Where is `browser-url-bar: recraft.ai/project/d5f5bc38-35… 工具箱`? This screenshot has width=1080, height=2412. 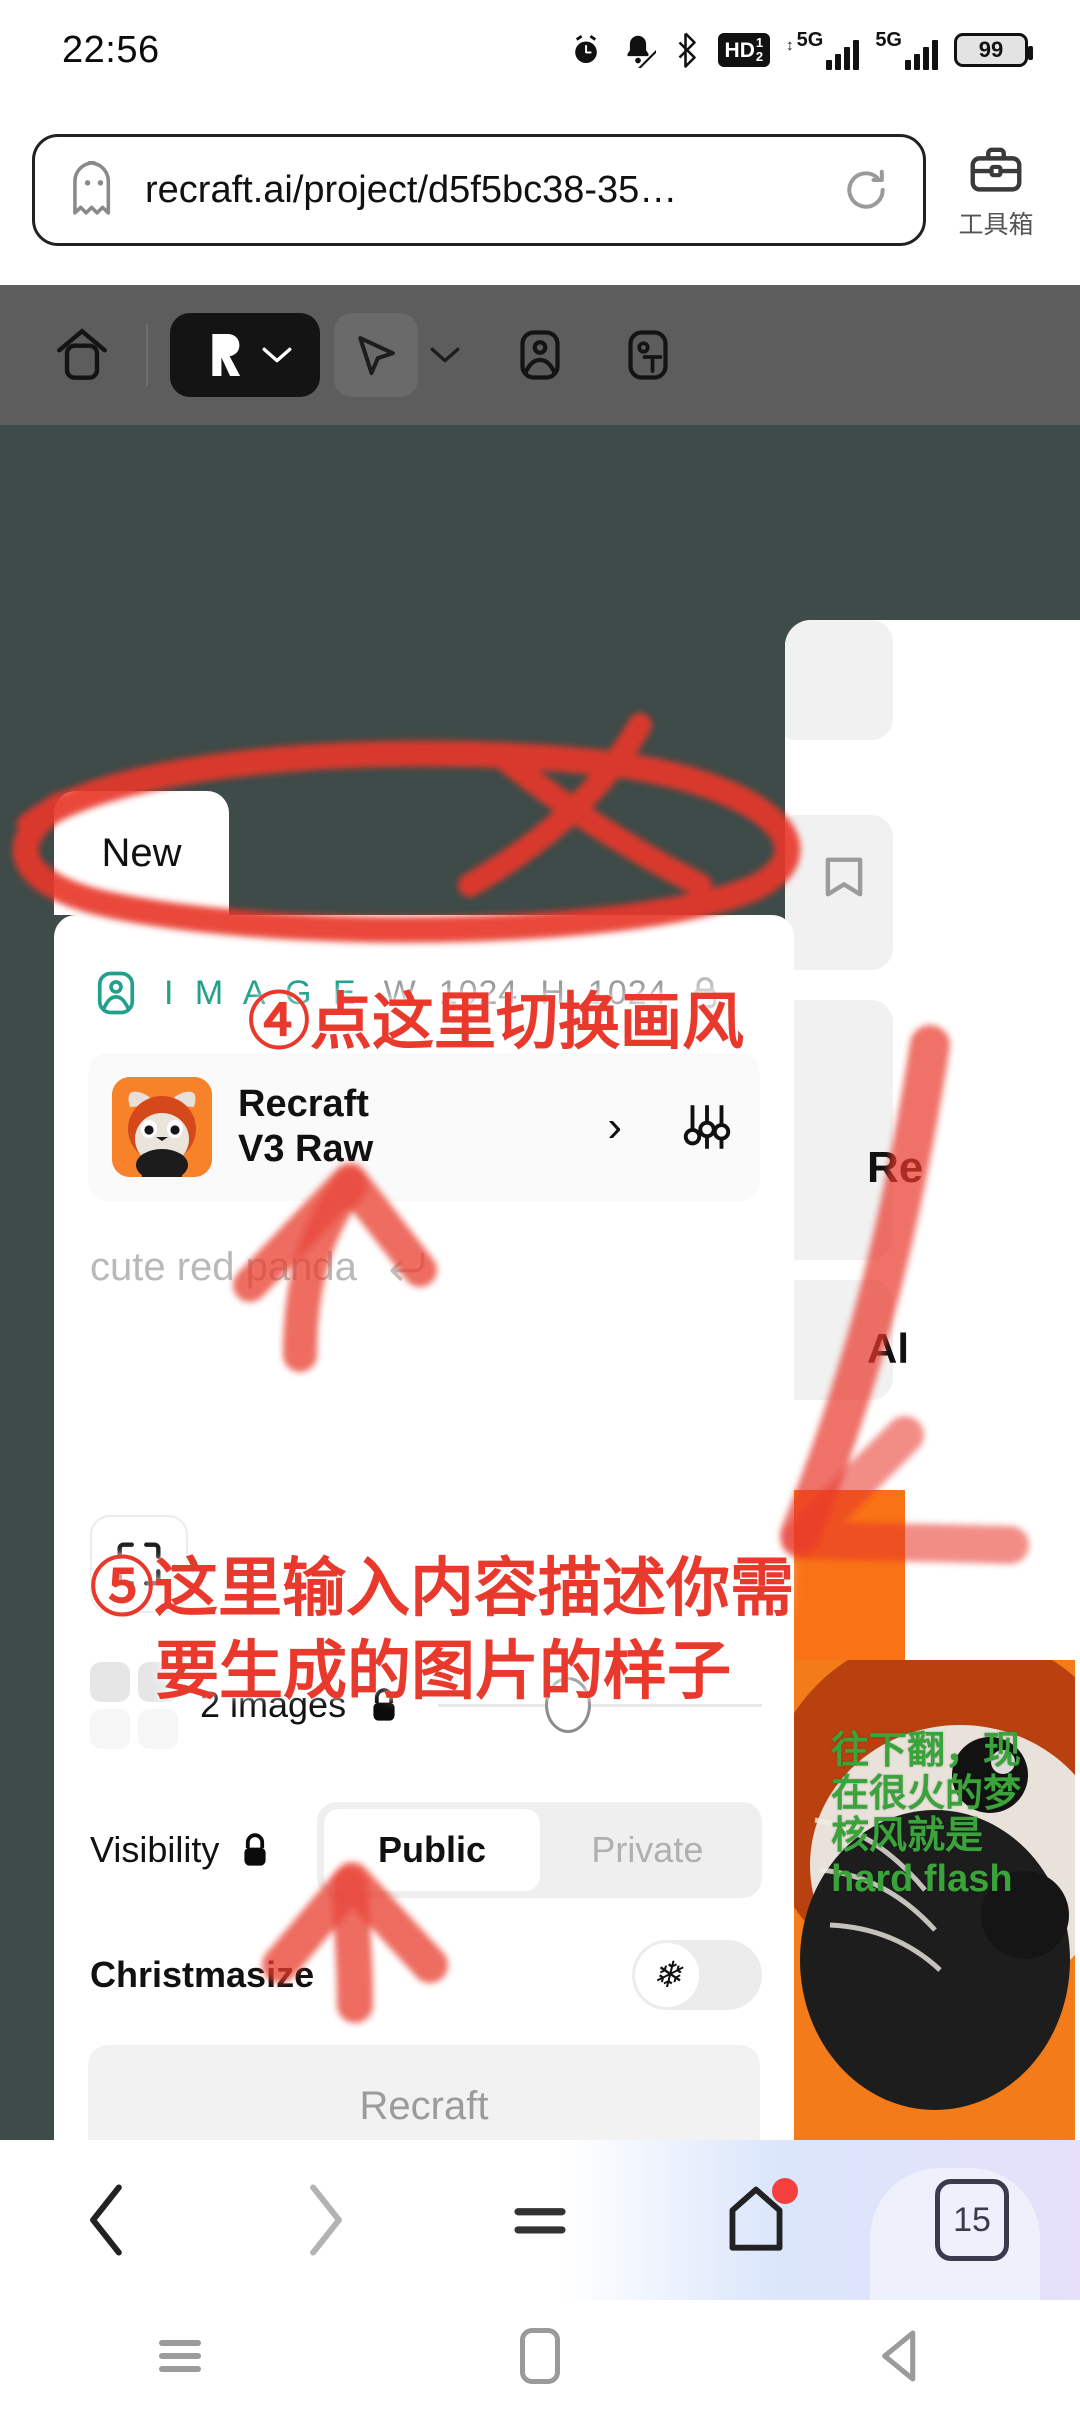
browser-url-bar: recraft.ai/project/d5f5bc38-35… 工具箱 is located at coordinates (540, 190).